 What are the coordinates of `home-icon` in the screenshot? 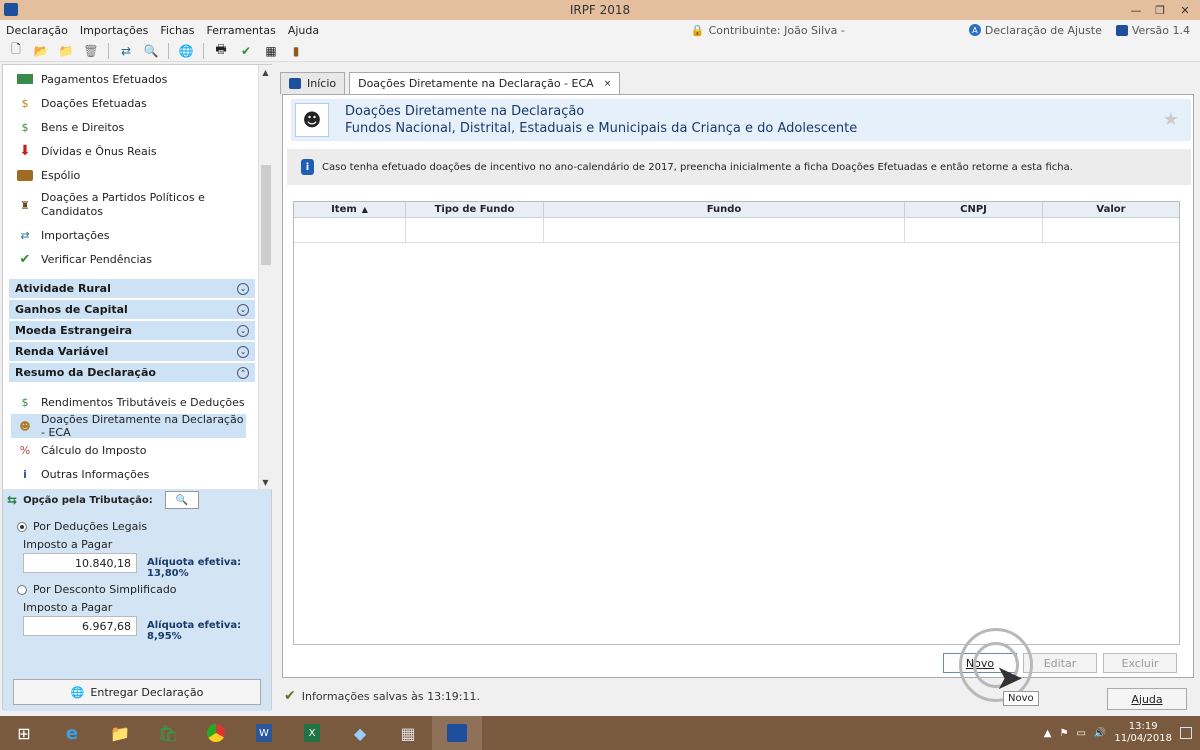 It's located at (295, 83).